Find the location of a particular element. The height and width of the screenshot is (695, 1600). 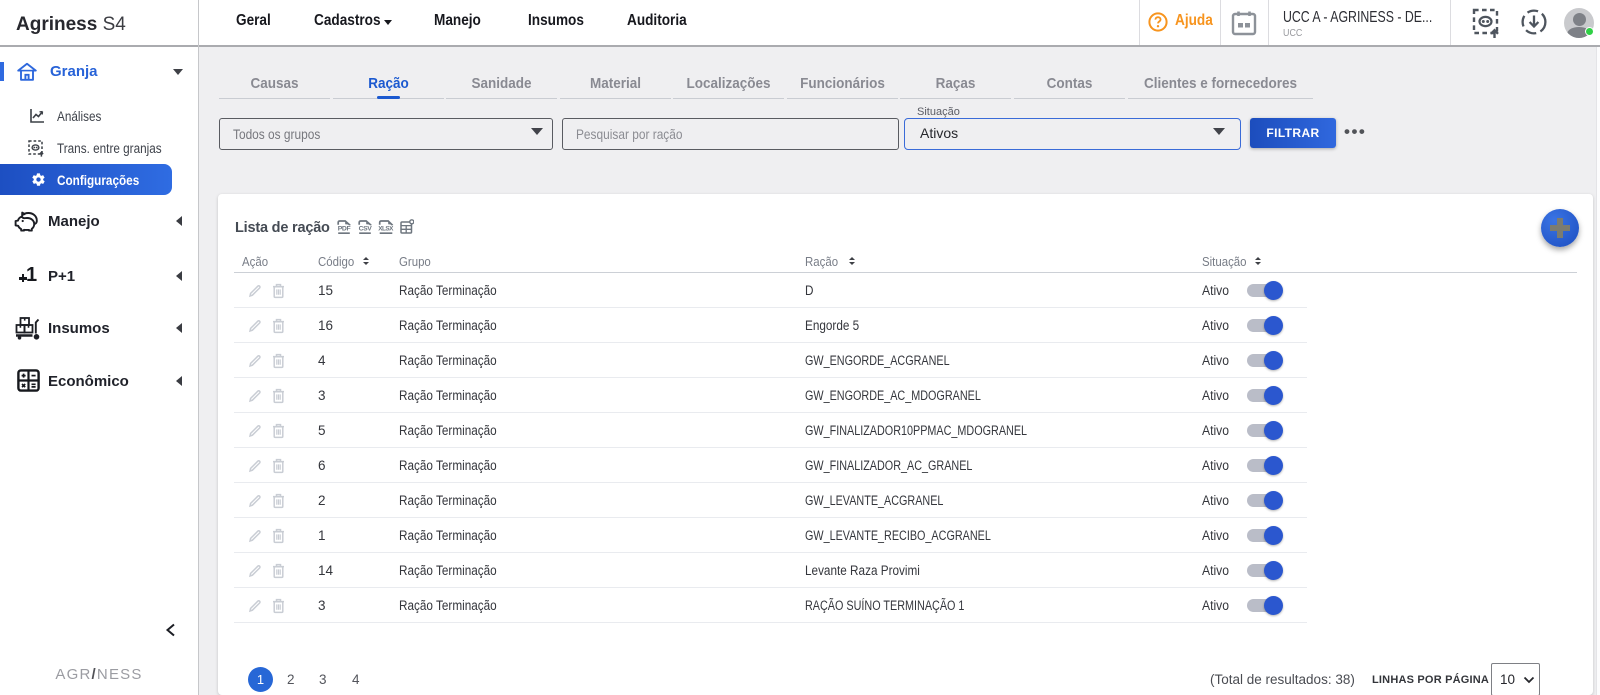

svg-text: CSV is located at coordinates (365, 229).